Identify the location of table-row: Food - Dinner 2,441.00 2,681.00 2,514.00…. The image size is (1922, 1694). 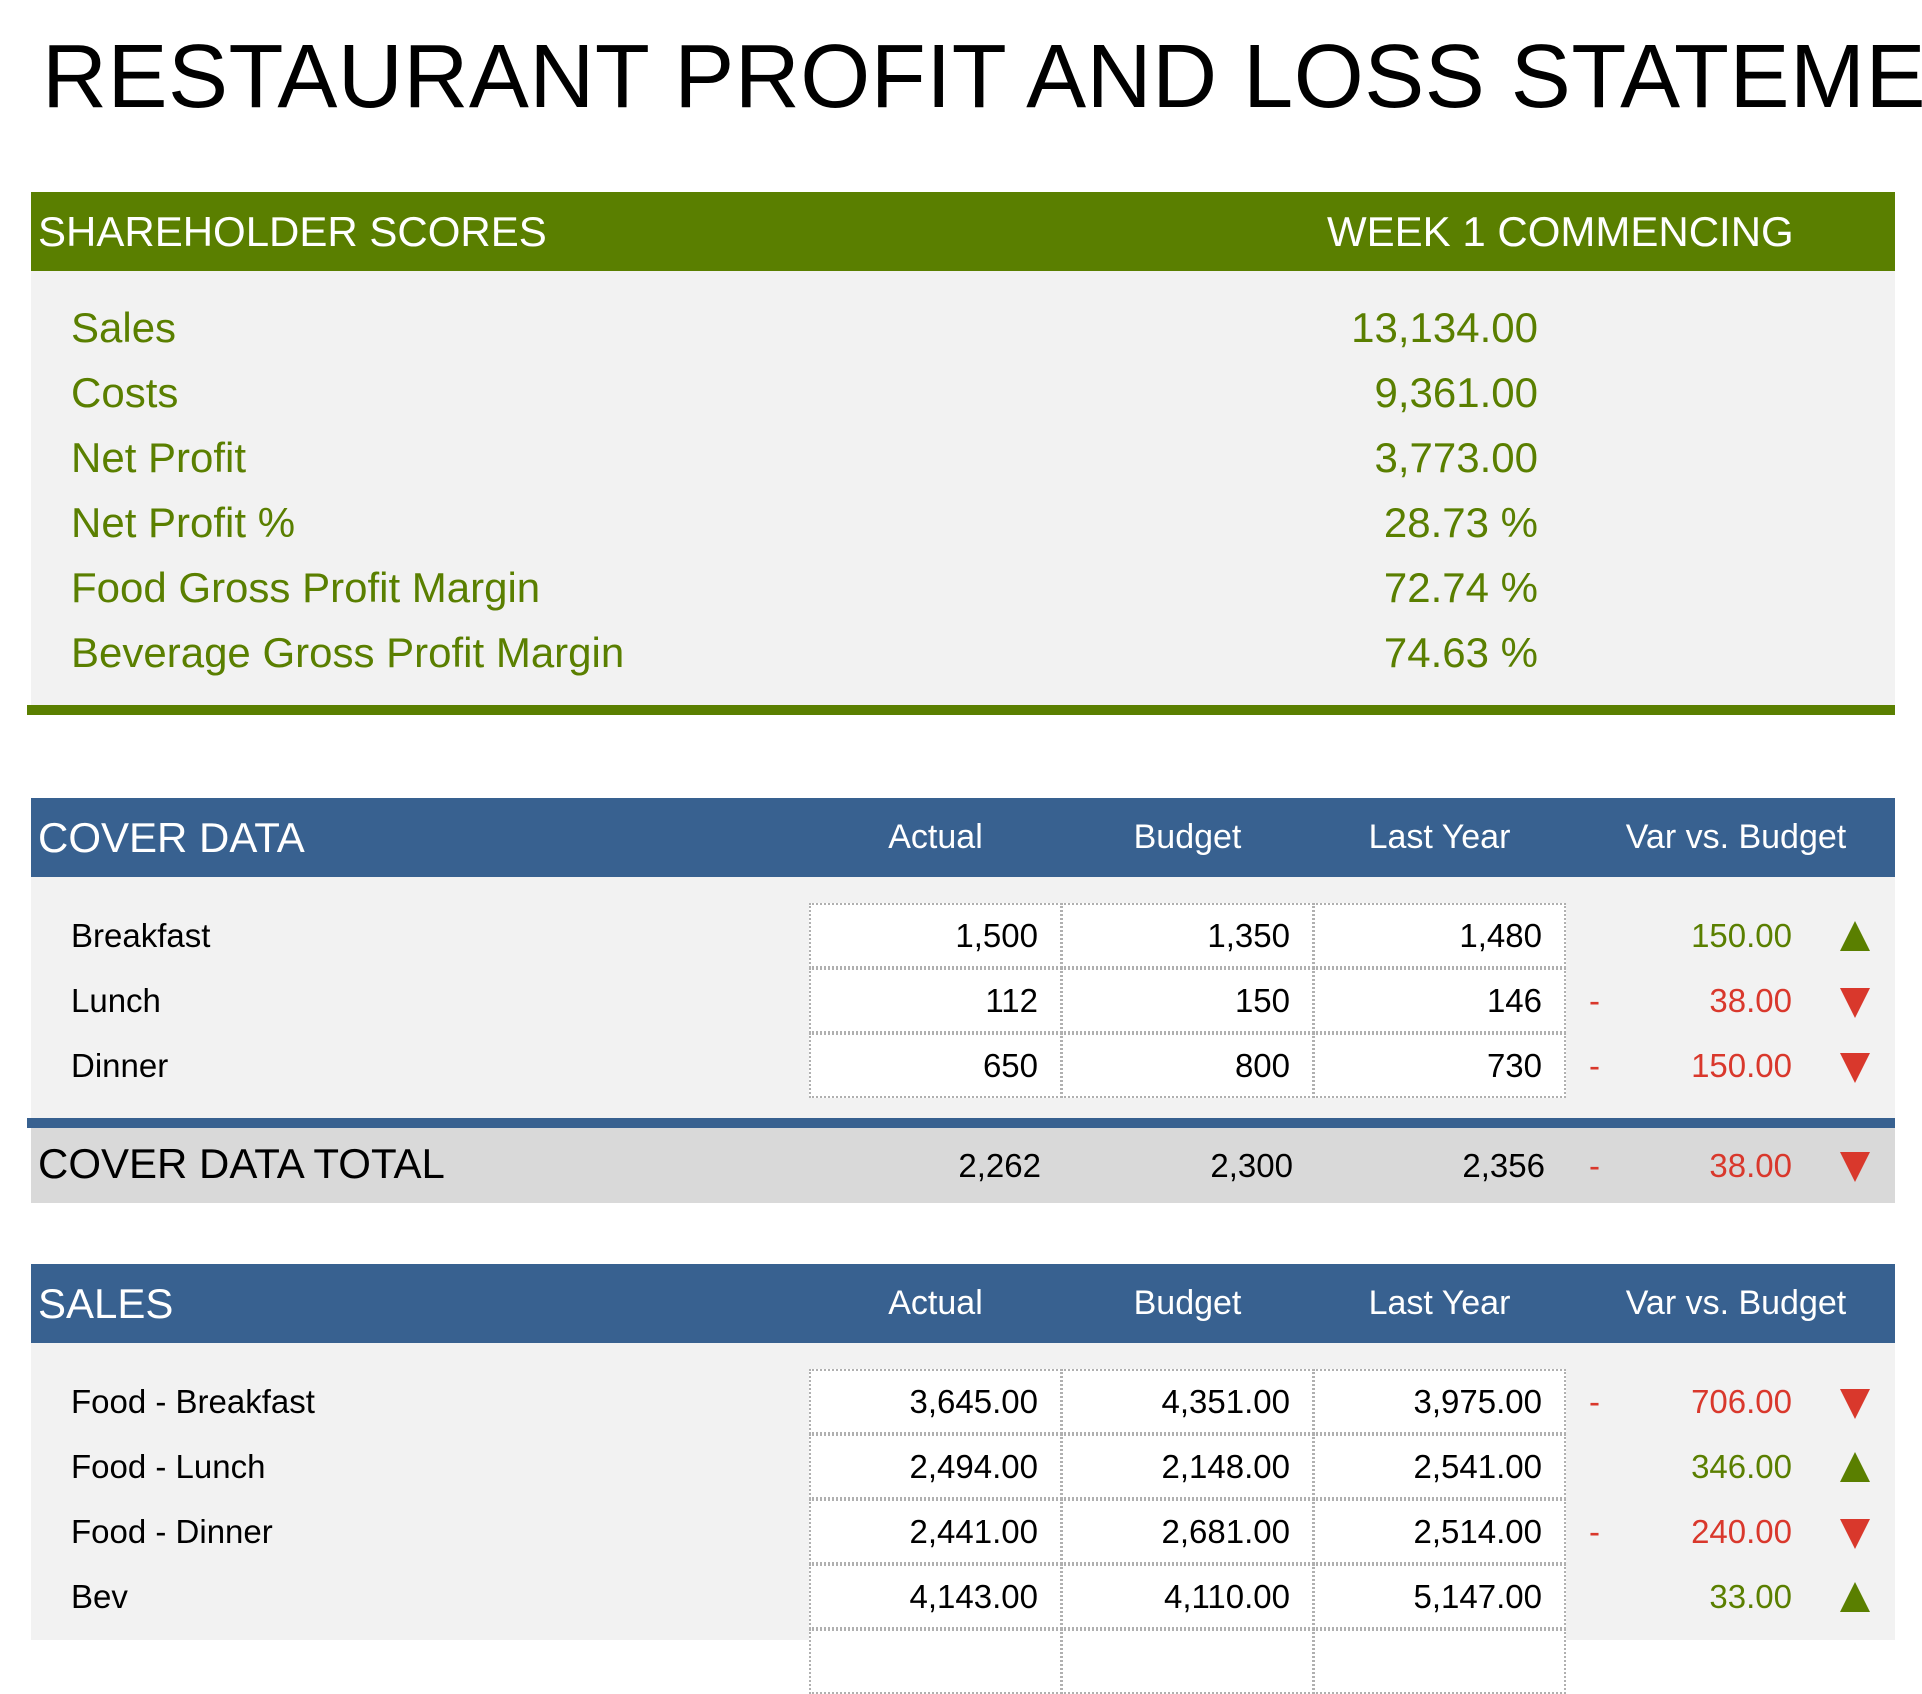
(963, 1531).